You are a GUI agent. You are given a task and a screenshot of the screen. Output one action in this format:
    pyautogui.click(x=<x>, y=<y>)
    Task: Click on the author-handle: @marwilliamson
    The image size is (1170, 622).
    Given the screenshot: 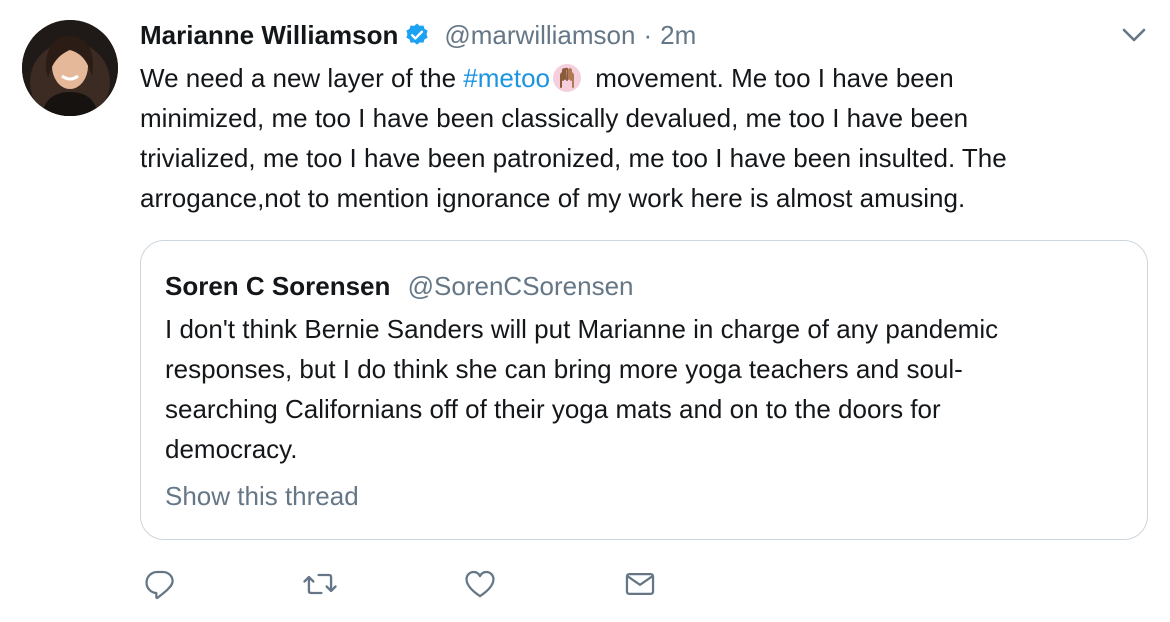 What is the action you would take?
    pyautogui.click(x=539, y=35)
    